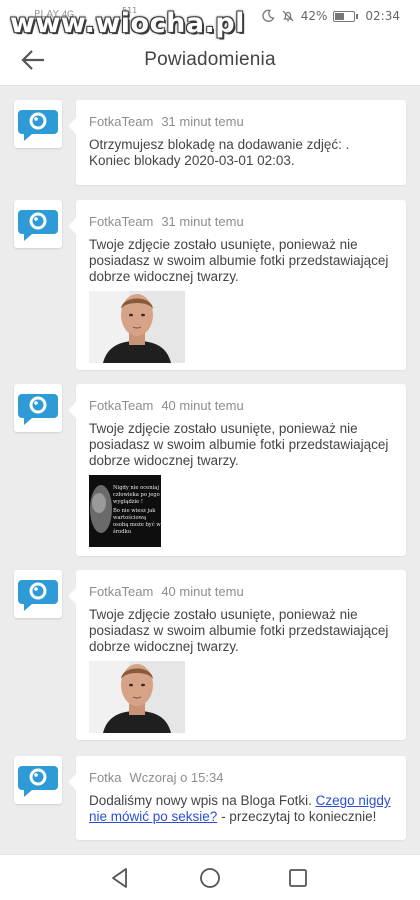  I want to click on svg-text: wartościową, so click(129, 517).